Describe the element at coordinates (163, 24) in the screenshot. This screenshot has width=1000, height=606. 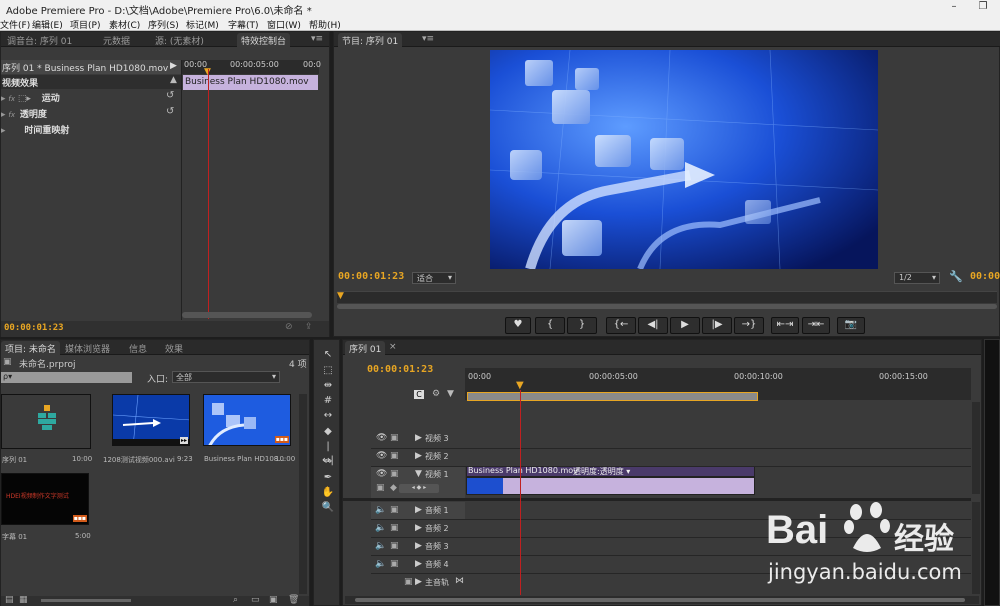
I see `menu-sequence: 序列(S)` at that location.